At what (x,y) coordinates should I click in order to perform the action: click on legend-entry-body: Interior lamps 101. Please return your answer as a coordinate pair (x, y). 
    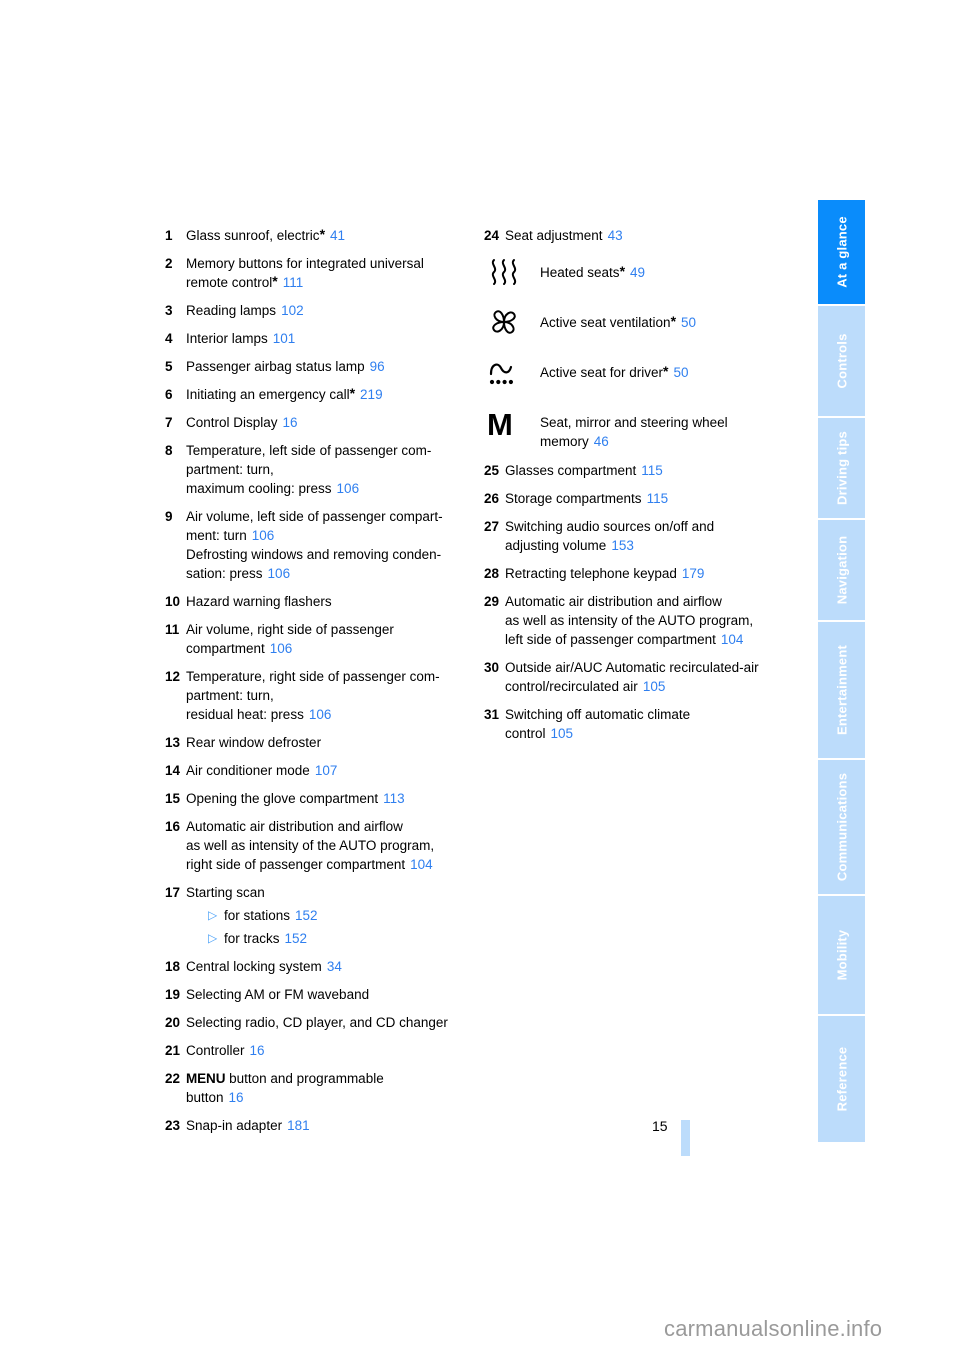
    Looking at the image, I should click on (330, 338).